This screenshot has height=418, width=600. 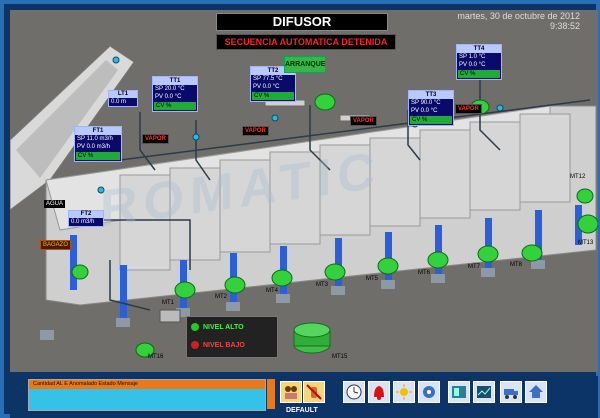 I want to click on tt4-panel: TT4 SP 1.0 °C PV 0.0 °C CV %, so click(x=479, y=62).